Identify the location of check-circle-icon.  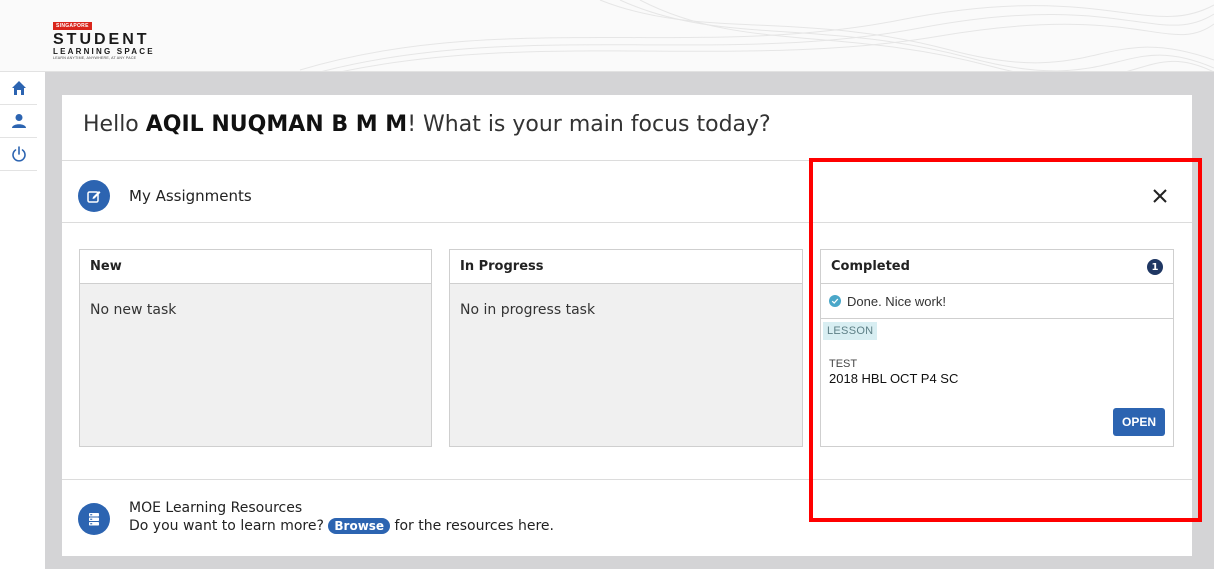
(835, 301).